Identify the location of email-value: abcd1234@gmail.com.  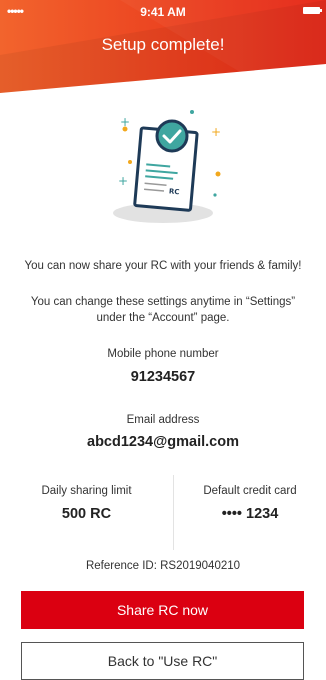
(163, 442).